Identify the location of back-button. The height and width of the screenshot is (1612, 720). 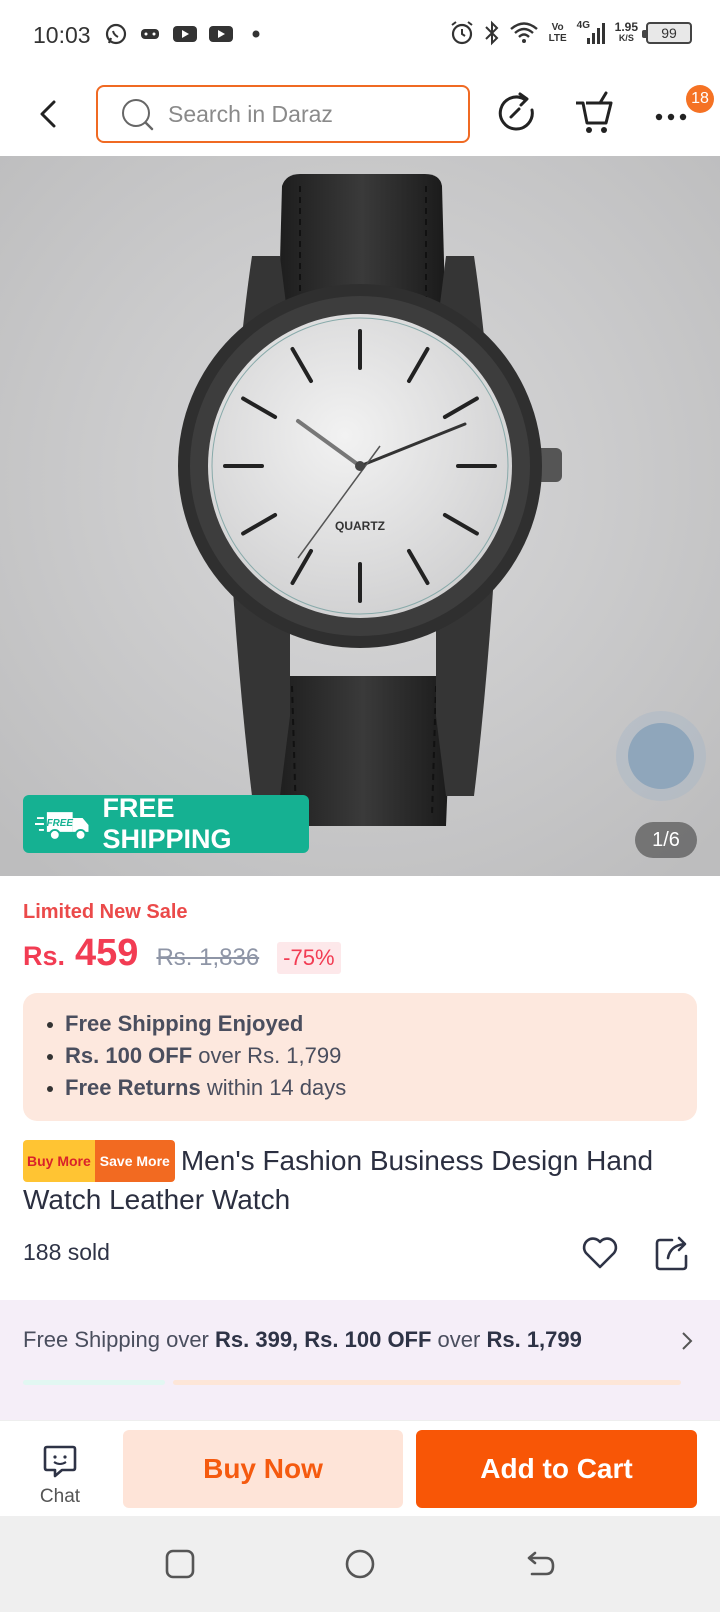
(540, 1566).